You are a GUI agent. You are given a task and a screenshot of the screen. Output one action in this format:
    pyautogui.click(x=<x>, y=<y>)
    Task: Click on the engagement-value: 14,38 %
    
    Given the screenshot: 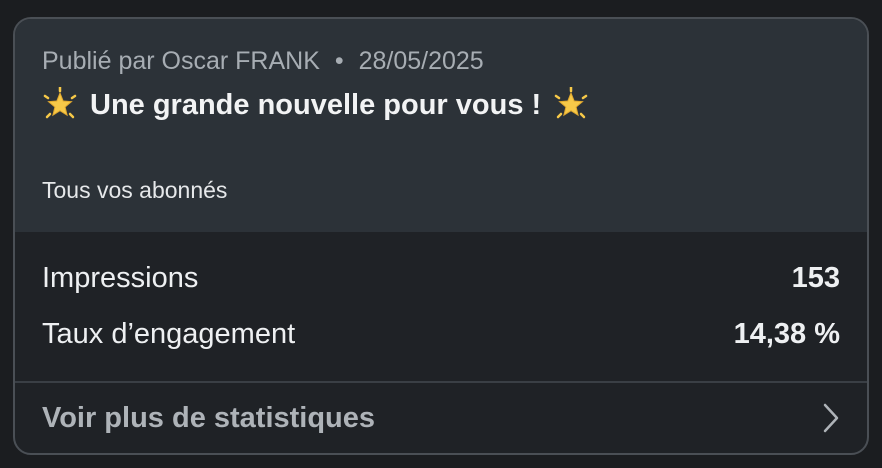 What is the action you would take?
    pyautogui.click(x=786, y=333)
    